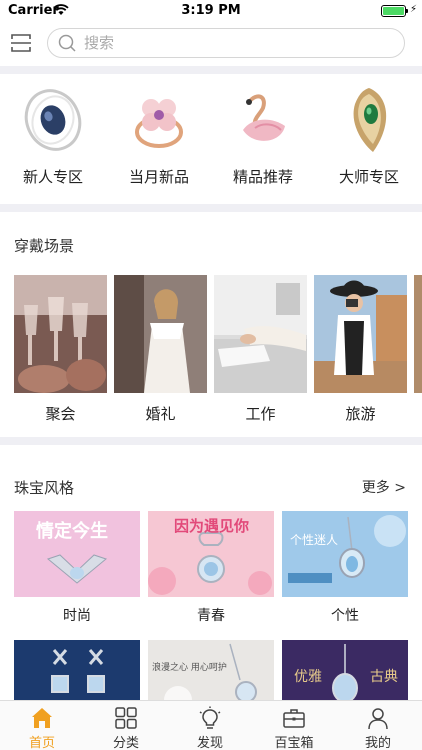 This screenshot has height=750, width=422. I want to click on emerald-brooch-icon, so click(370, 120).